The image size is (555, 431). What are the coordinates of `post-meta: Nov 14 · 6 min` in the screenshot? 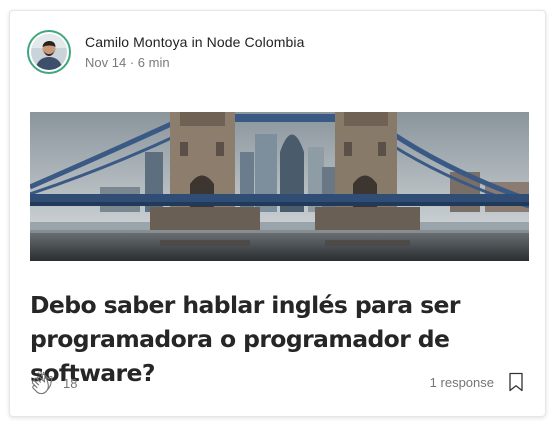 It's located at (194, 62).